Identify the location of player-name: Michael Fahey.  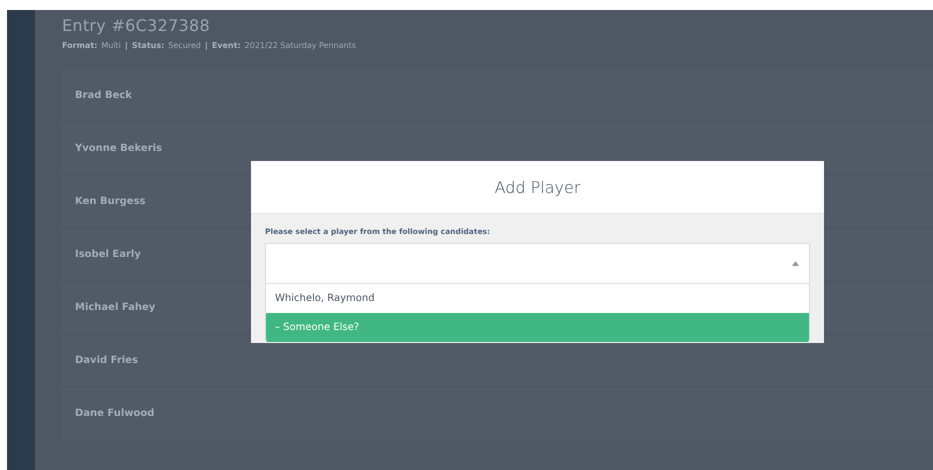
(115, 307).